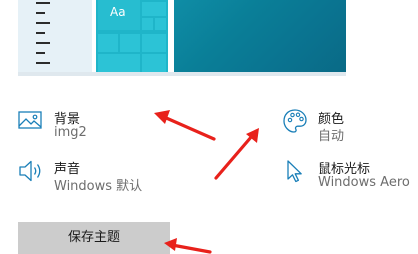 The height and width of the screenshot is (254, 418). What do you see at coordinates (31, 173) in the screenshot?
I see `speaker-icon` at bounding box center [31, 173].